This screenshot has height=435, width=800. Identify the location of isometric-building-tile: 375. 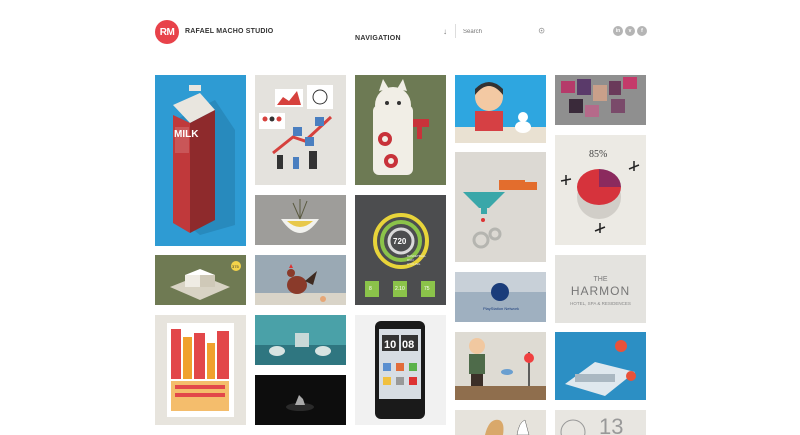
(200, 280).